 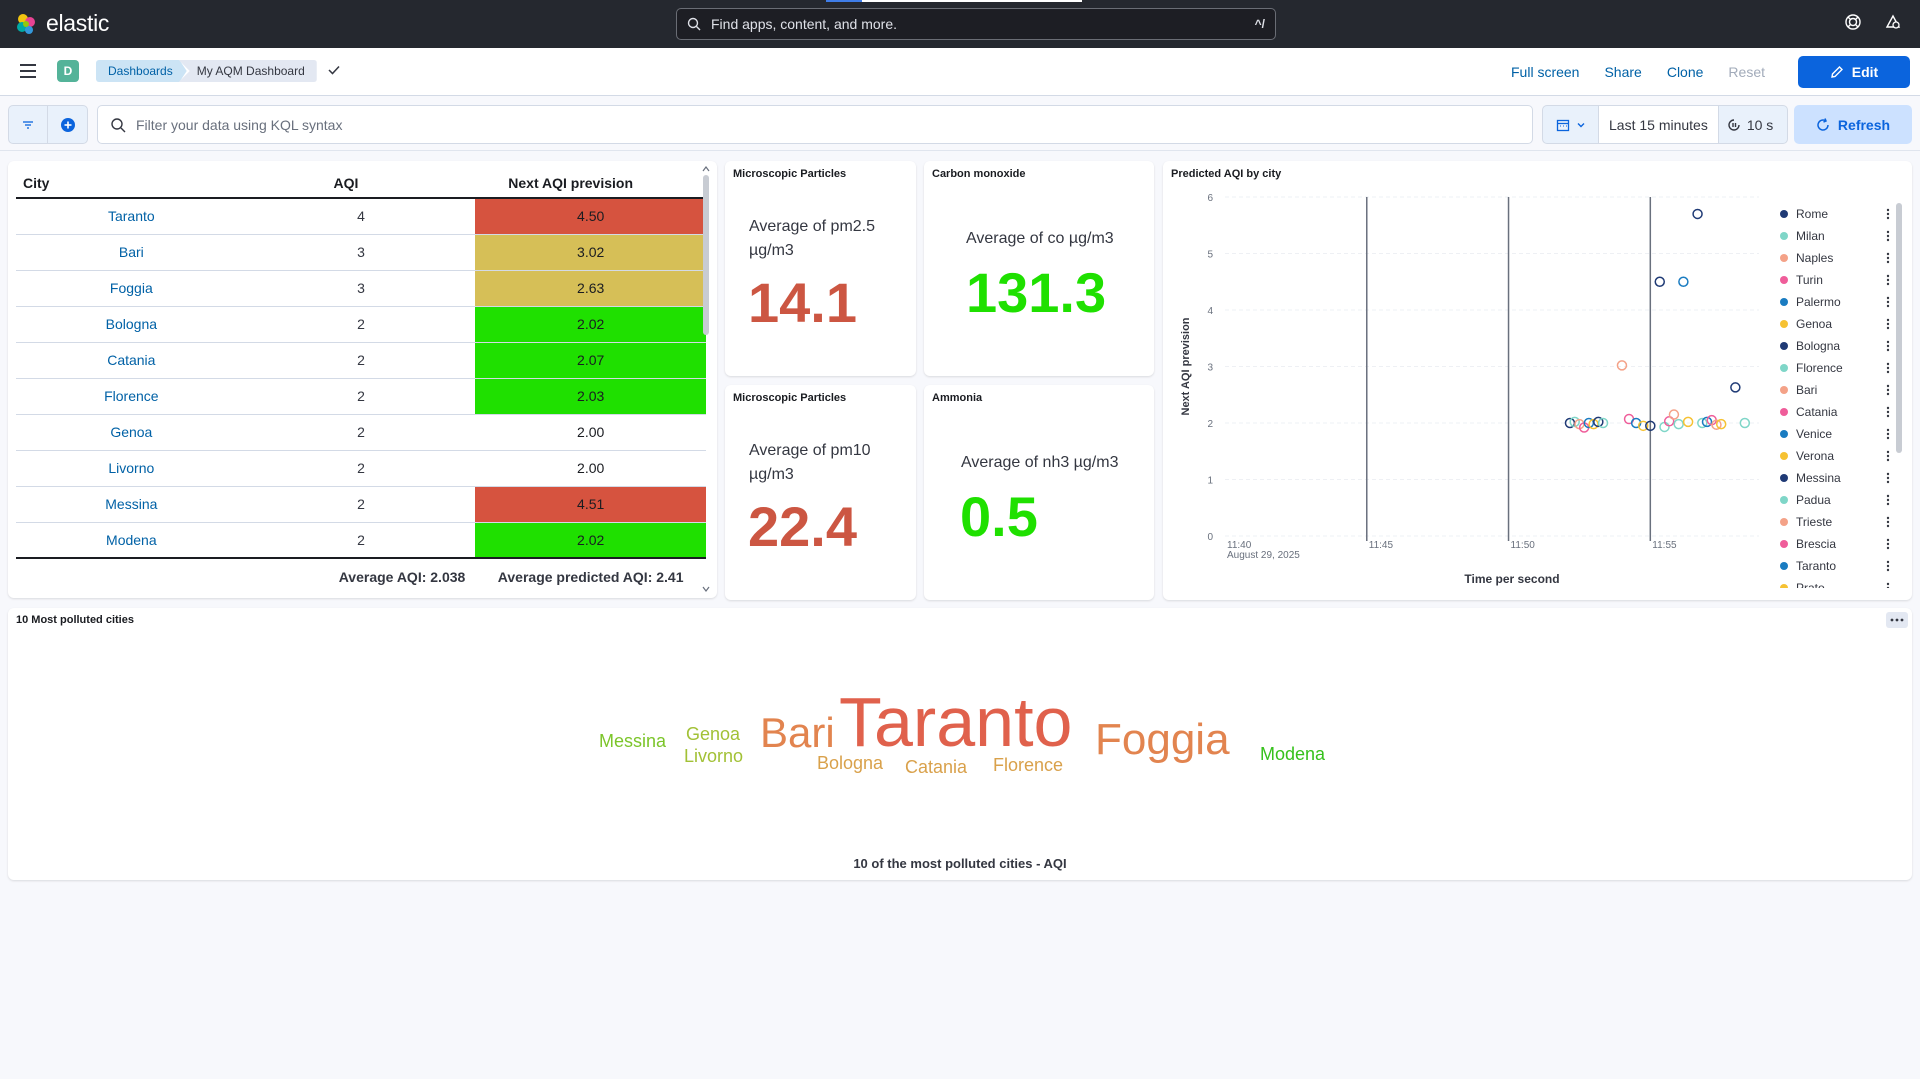 What do you see at coordinates (1835, 434) in the screenshot?
I see `legend-item: Venice` at bounding box center [1835, 434].